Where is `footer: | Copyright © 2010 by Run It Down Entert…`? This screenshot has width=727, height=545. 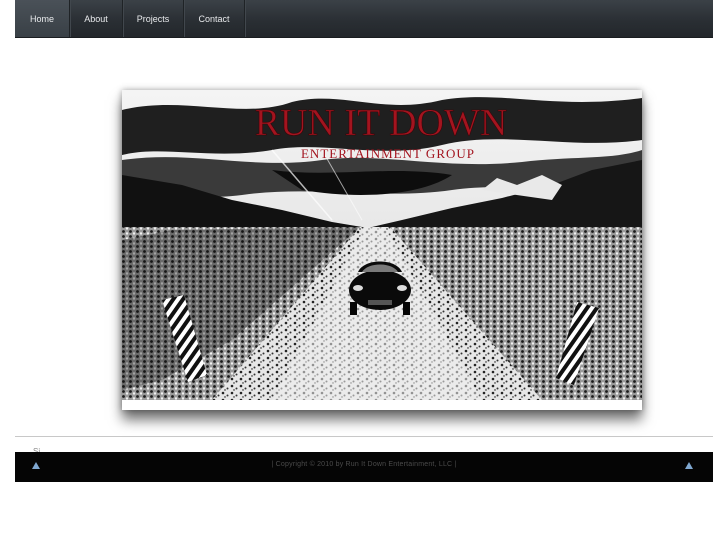 footer: | Copyright © 2010 by Run It Down Entert… is located at coordinates (364, 467).